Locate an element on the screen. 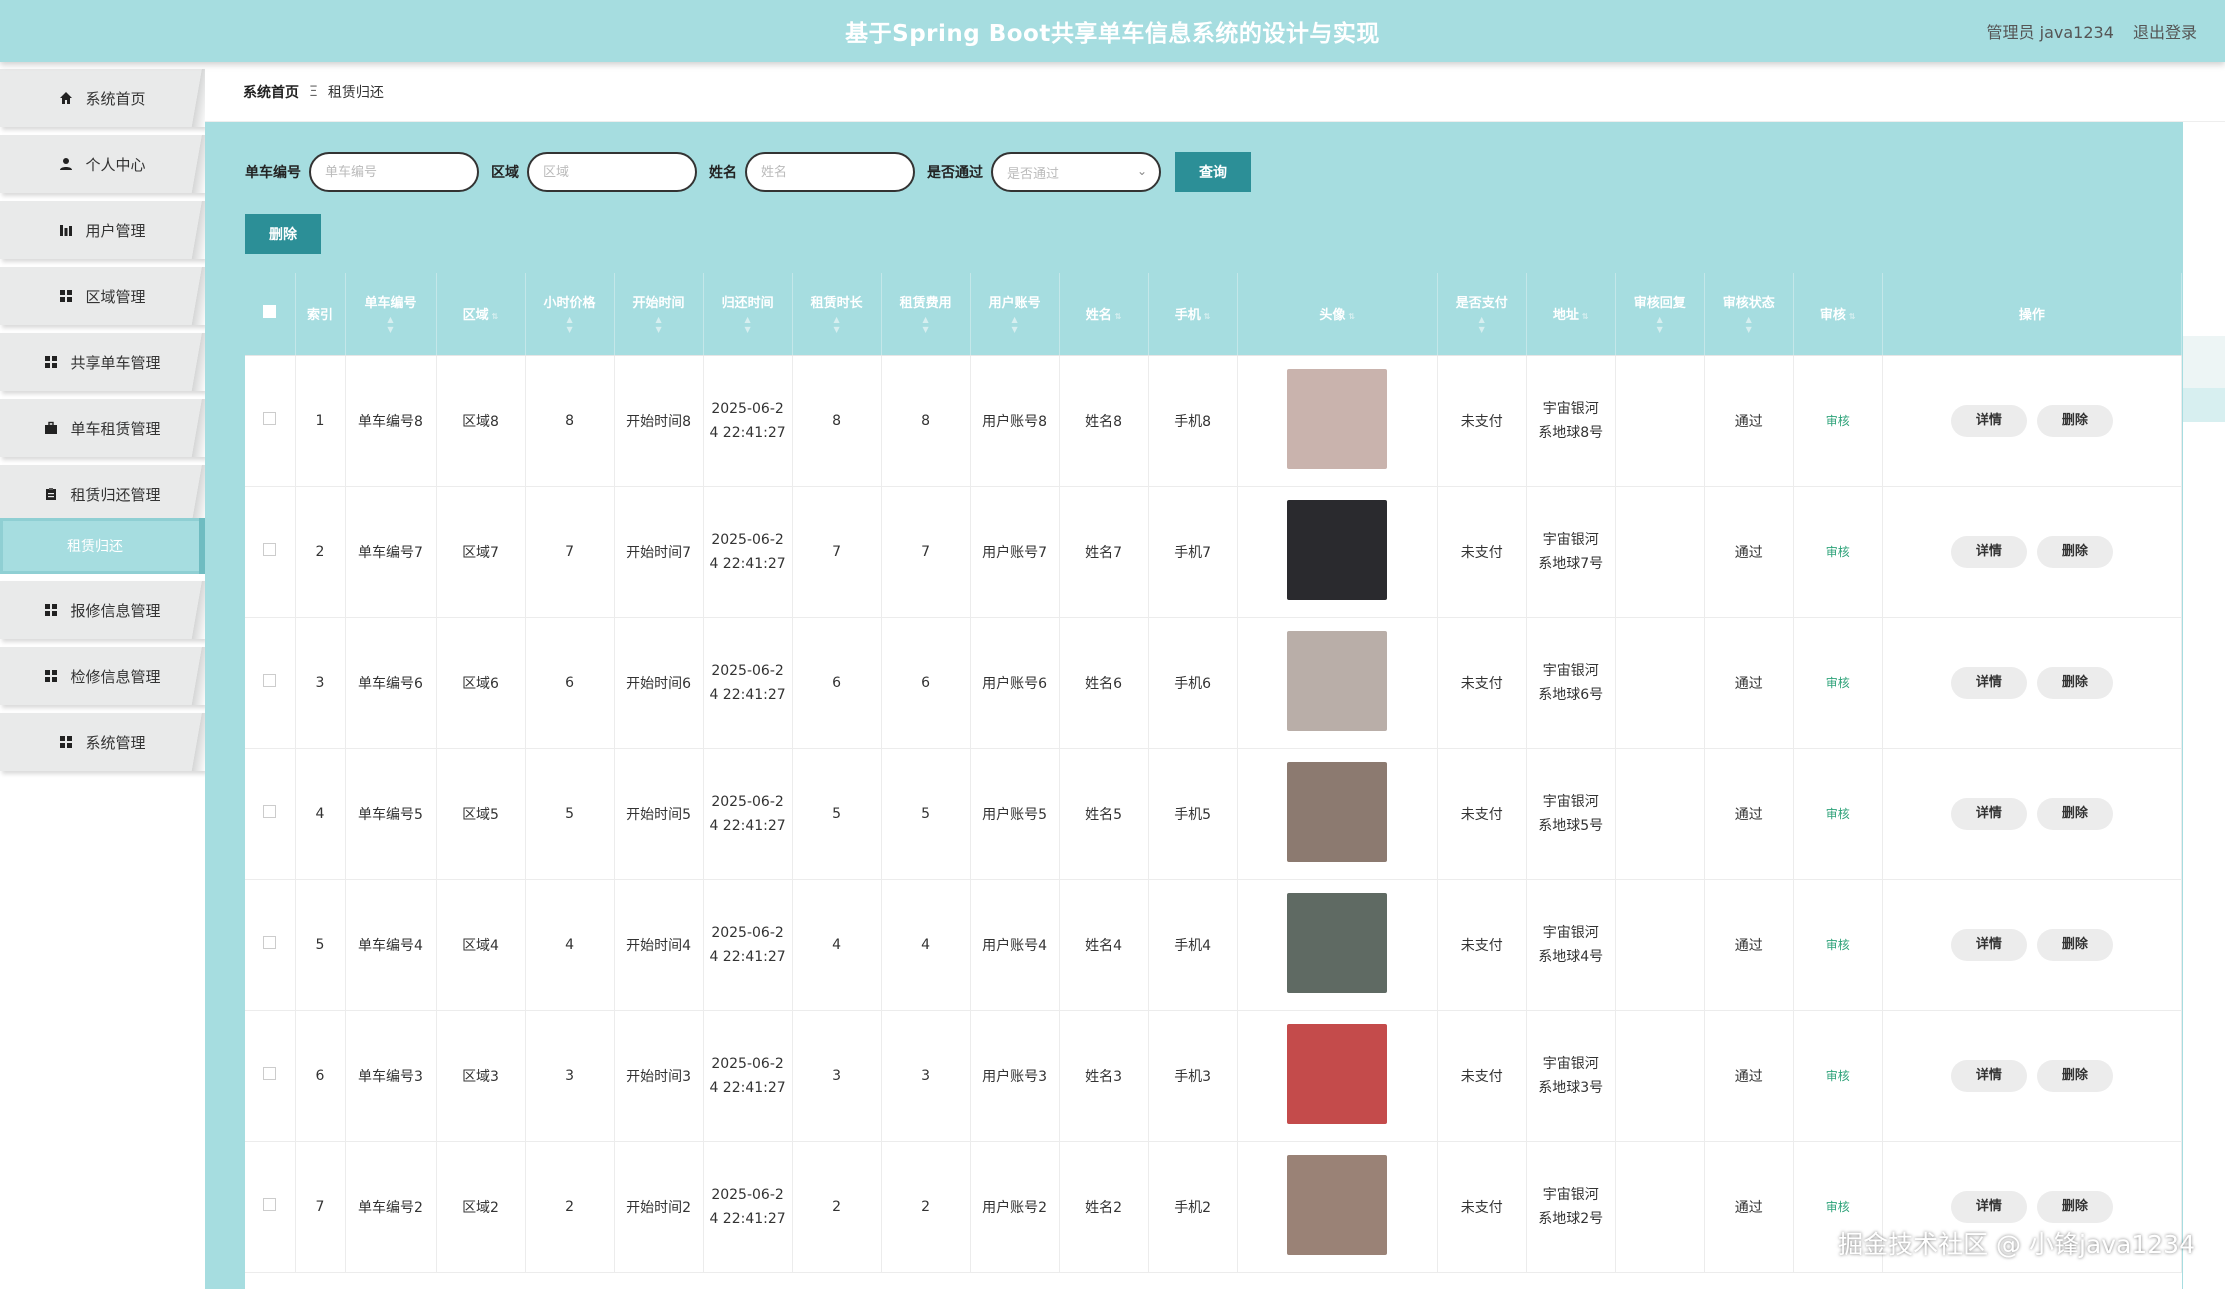 The image size is (2225, 1289). column-header: 区域 ⇅ is located at coordinates (481, 314).